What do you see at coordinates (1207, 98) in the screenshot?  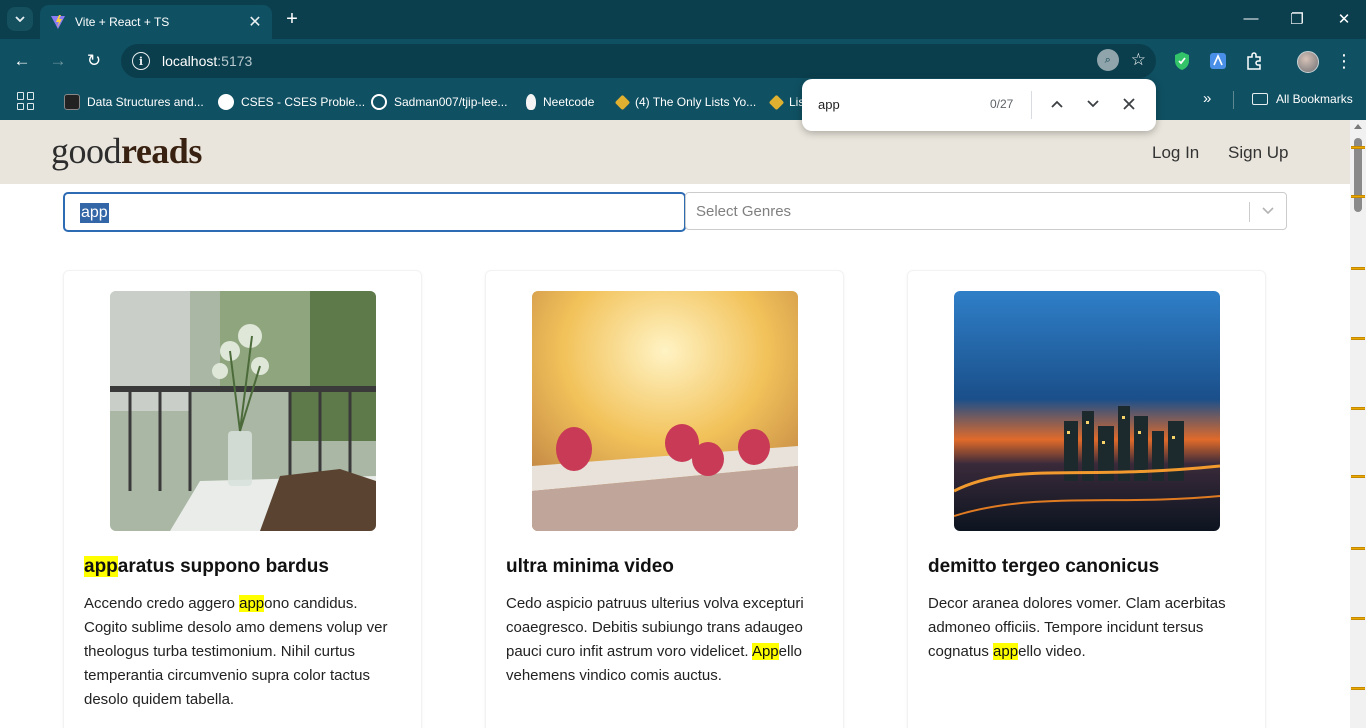 I see `more-bookmarks-icon: »` at bounding box center [1207, 98].